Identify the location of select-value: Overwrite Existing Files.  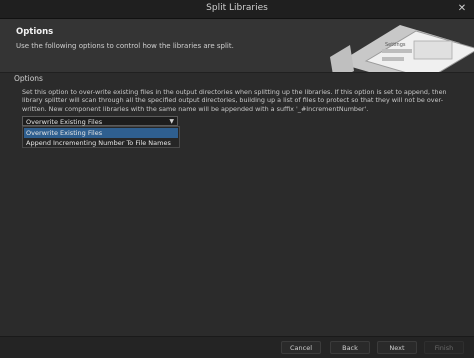
(64, 122).